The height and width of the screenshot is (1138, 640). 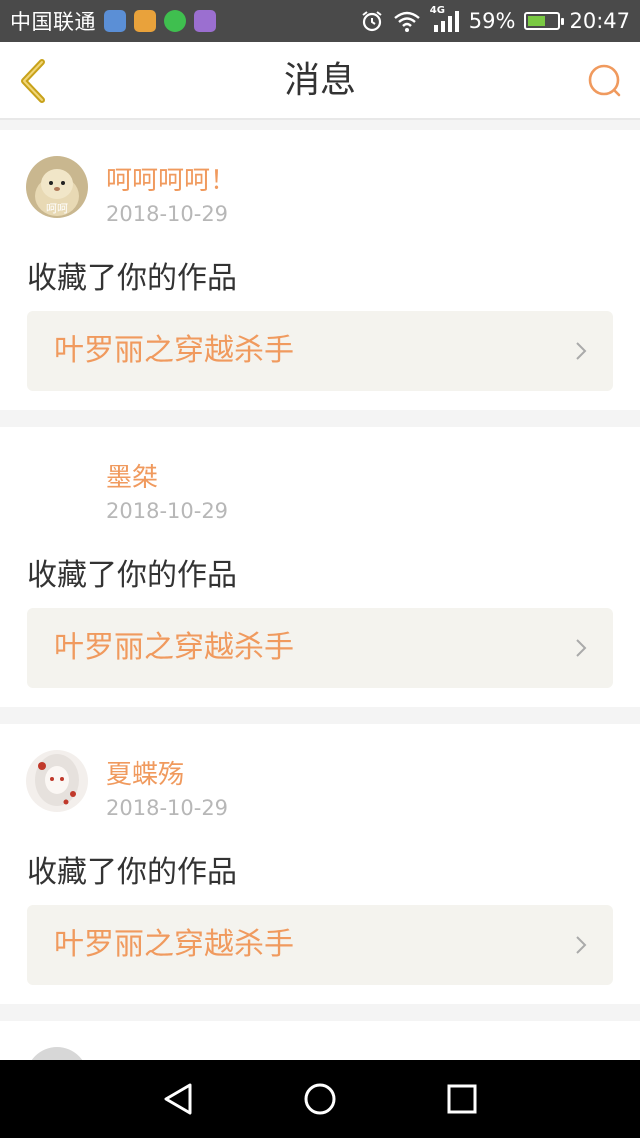 I want to click on status-bar-left: 中国联通, so click(x=113, y=21).